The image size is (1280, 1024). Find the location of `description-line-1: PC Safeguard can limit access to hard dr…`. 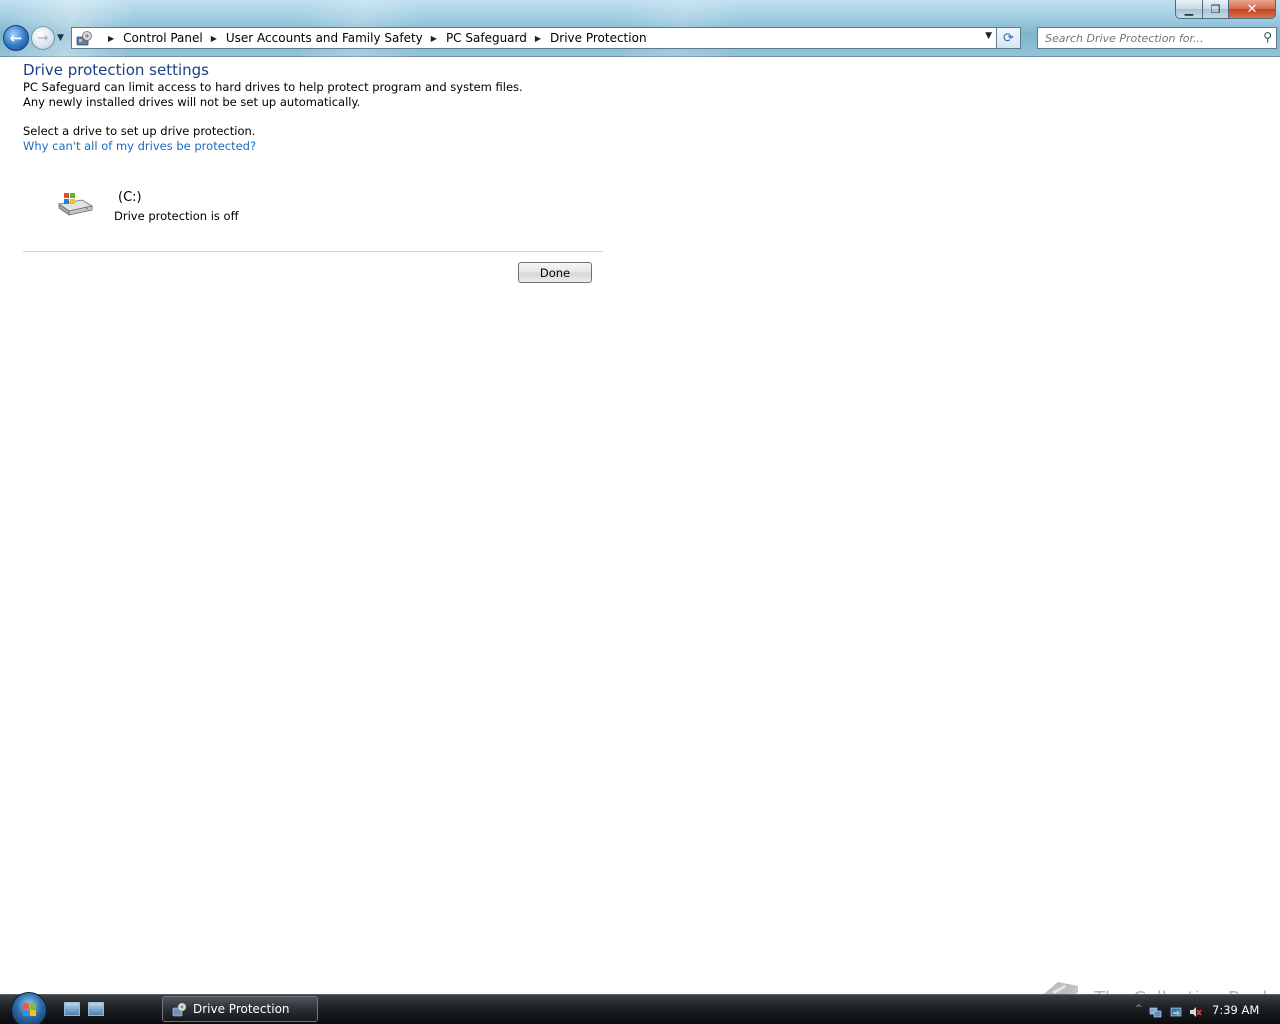

description-line-1: PC Safeguard can limit access to hard dr… is located at coordinates (273, 87).